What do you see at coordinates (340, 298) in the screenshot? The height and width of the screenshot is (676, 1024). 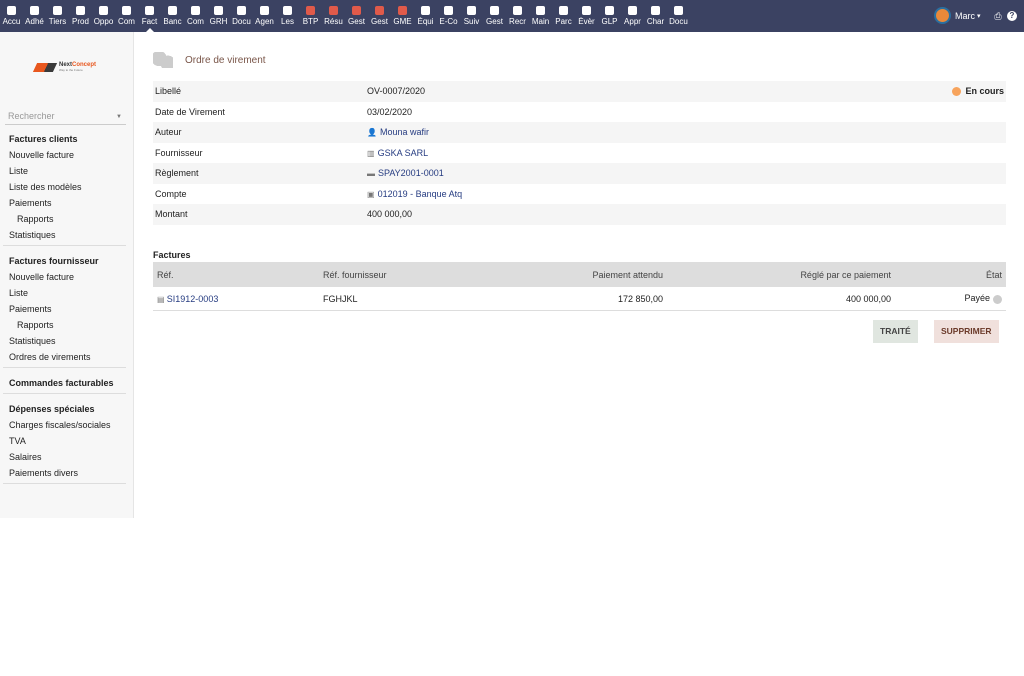 I see `supplier-ref: FGHJKL` at bounding box center [340, 298].